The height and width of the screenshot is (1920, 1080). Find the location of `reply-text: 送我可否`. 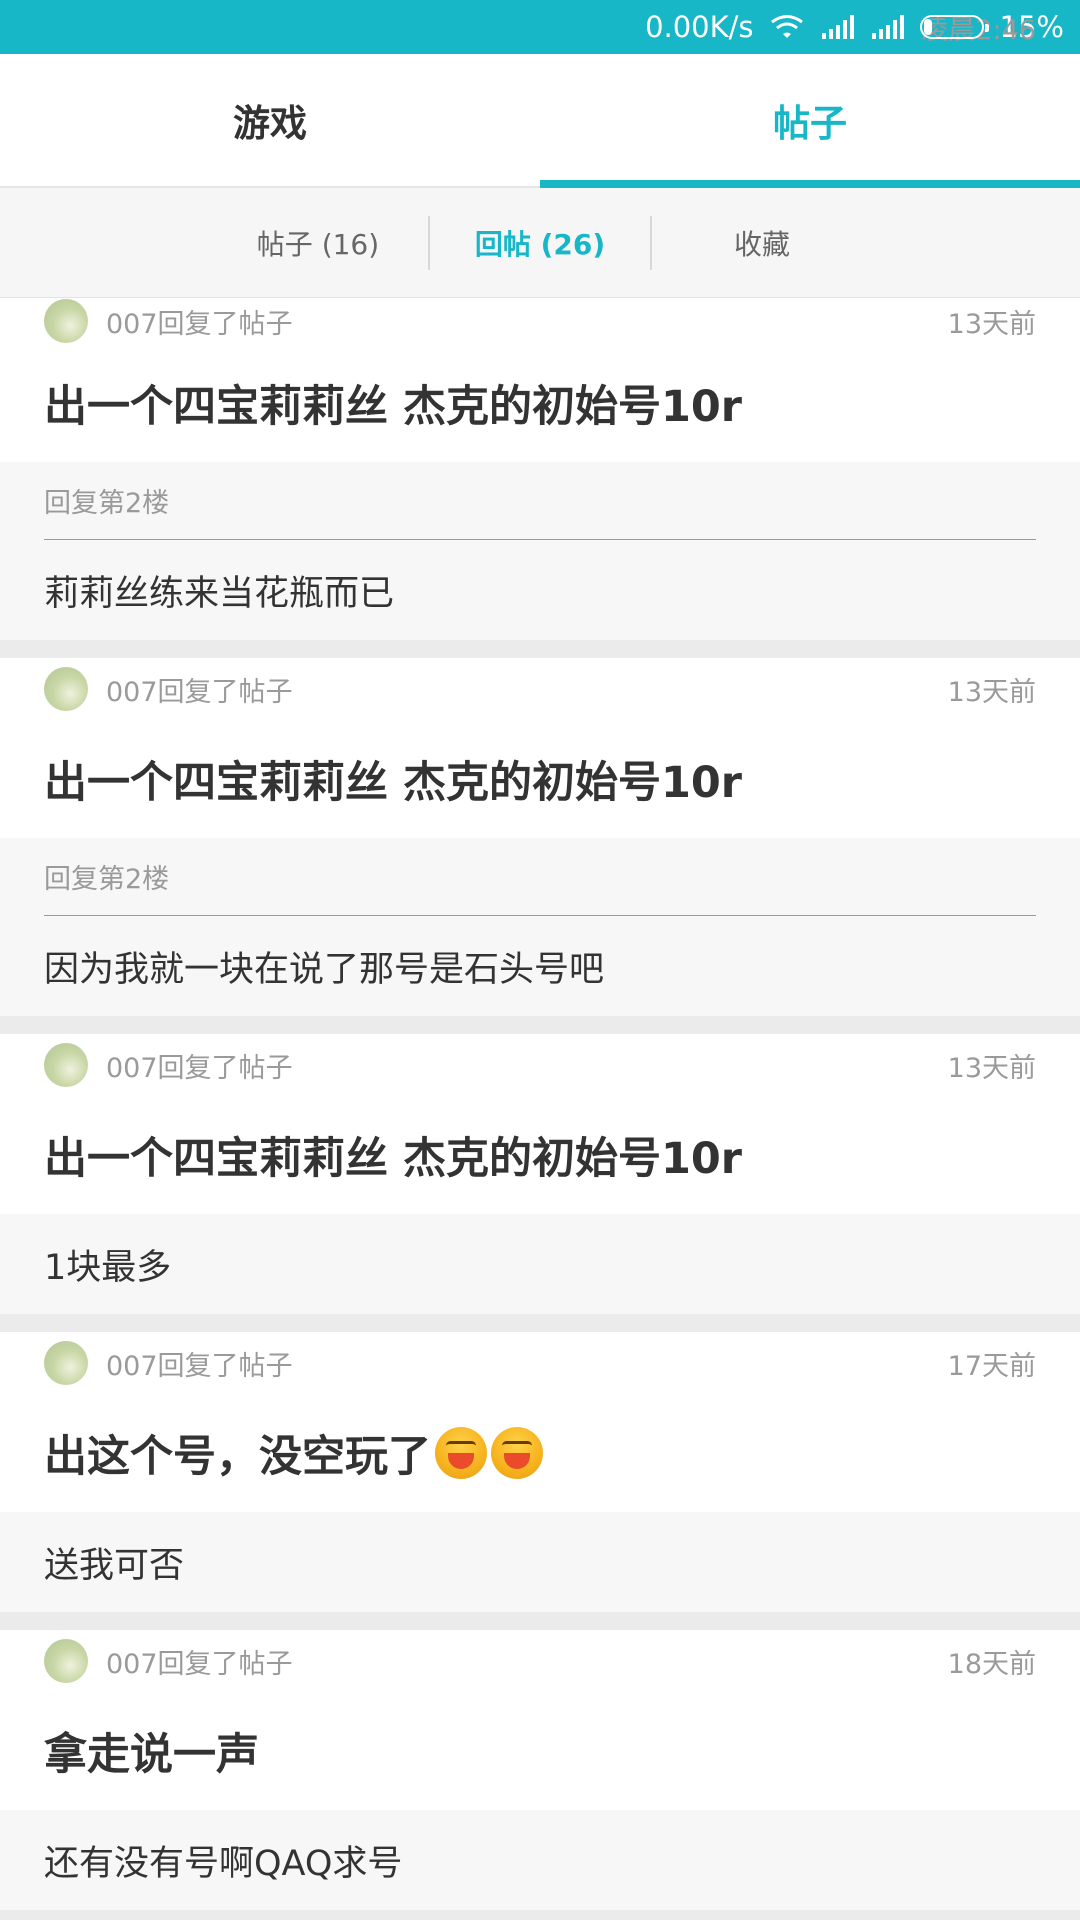

reply-text: 送我可否 is located at coordinates (114, 1565).